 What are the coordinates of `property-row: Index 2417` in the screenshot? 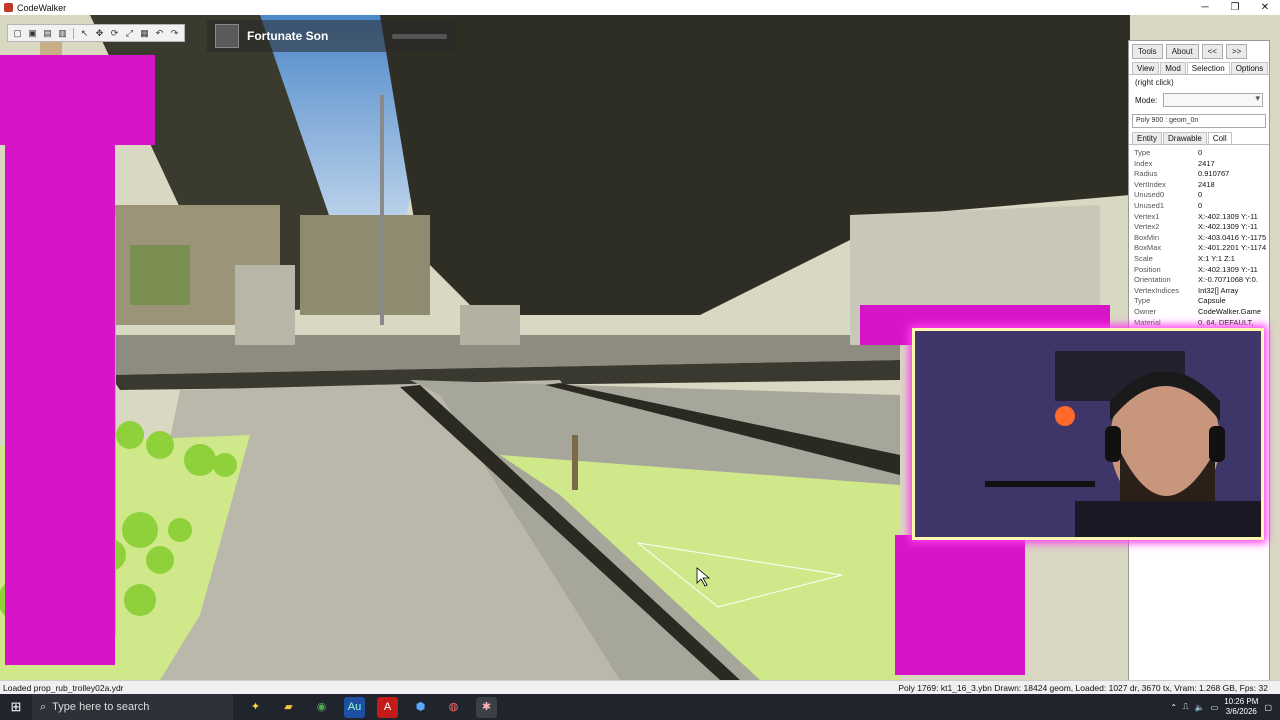 It's located at (1199, 164).